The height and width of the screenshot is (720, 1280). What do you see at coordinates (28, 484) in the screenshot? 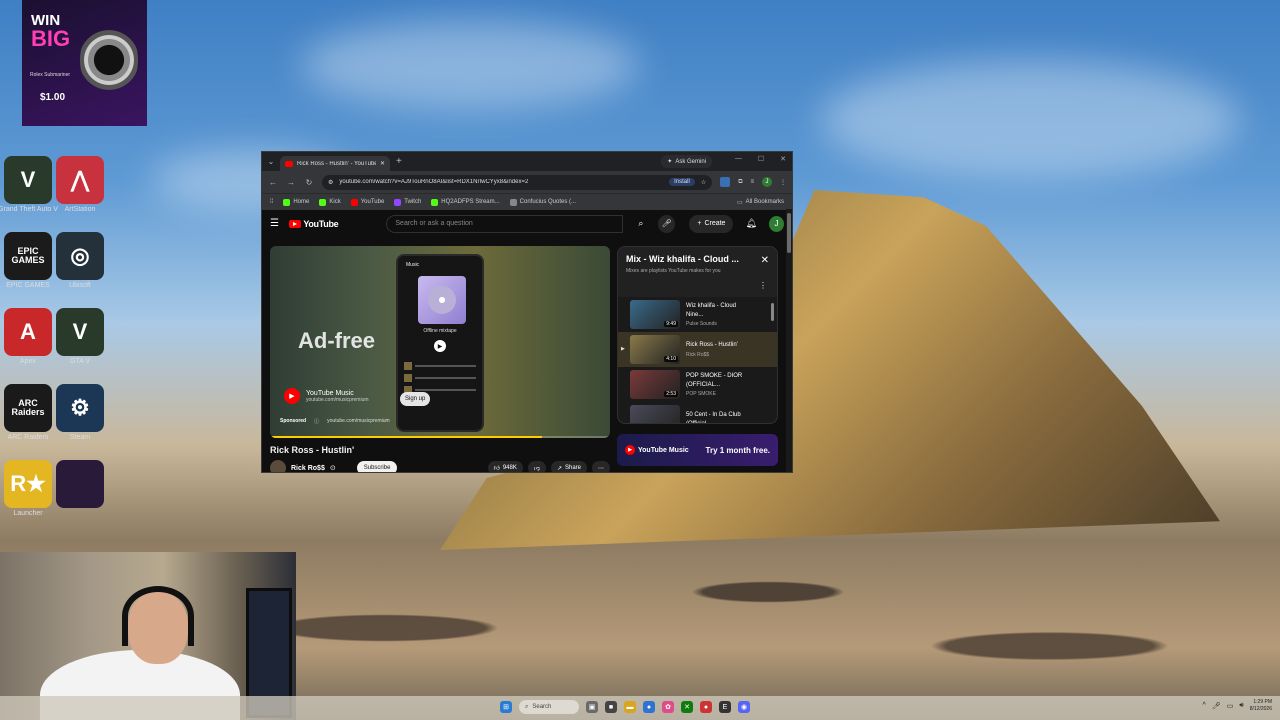
I see `desktop-icon-rockstar: R★` at bounding box center [28, 484].